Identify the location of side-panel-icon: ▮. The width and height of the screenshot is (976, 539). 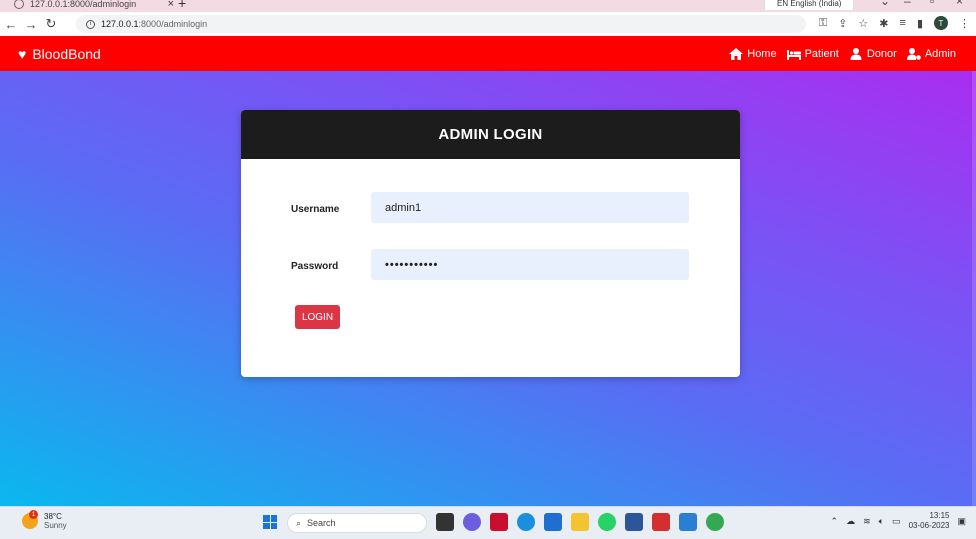
(920, 23).